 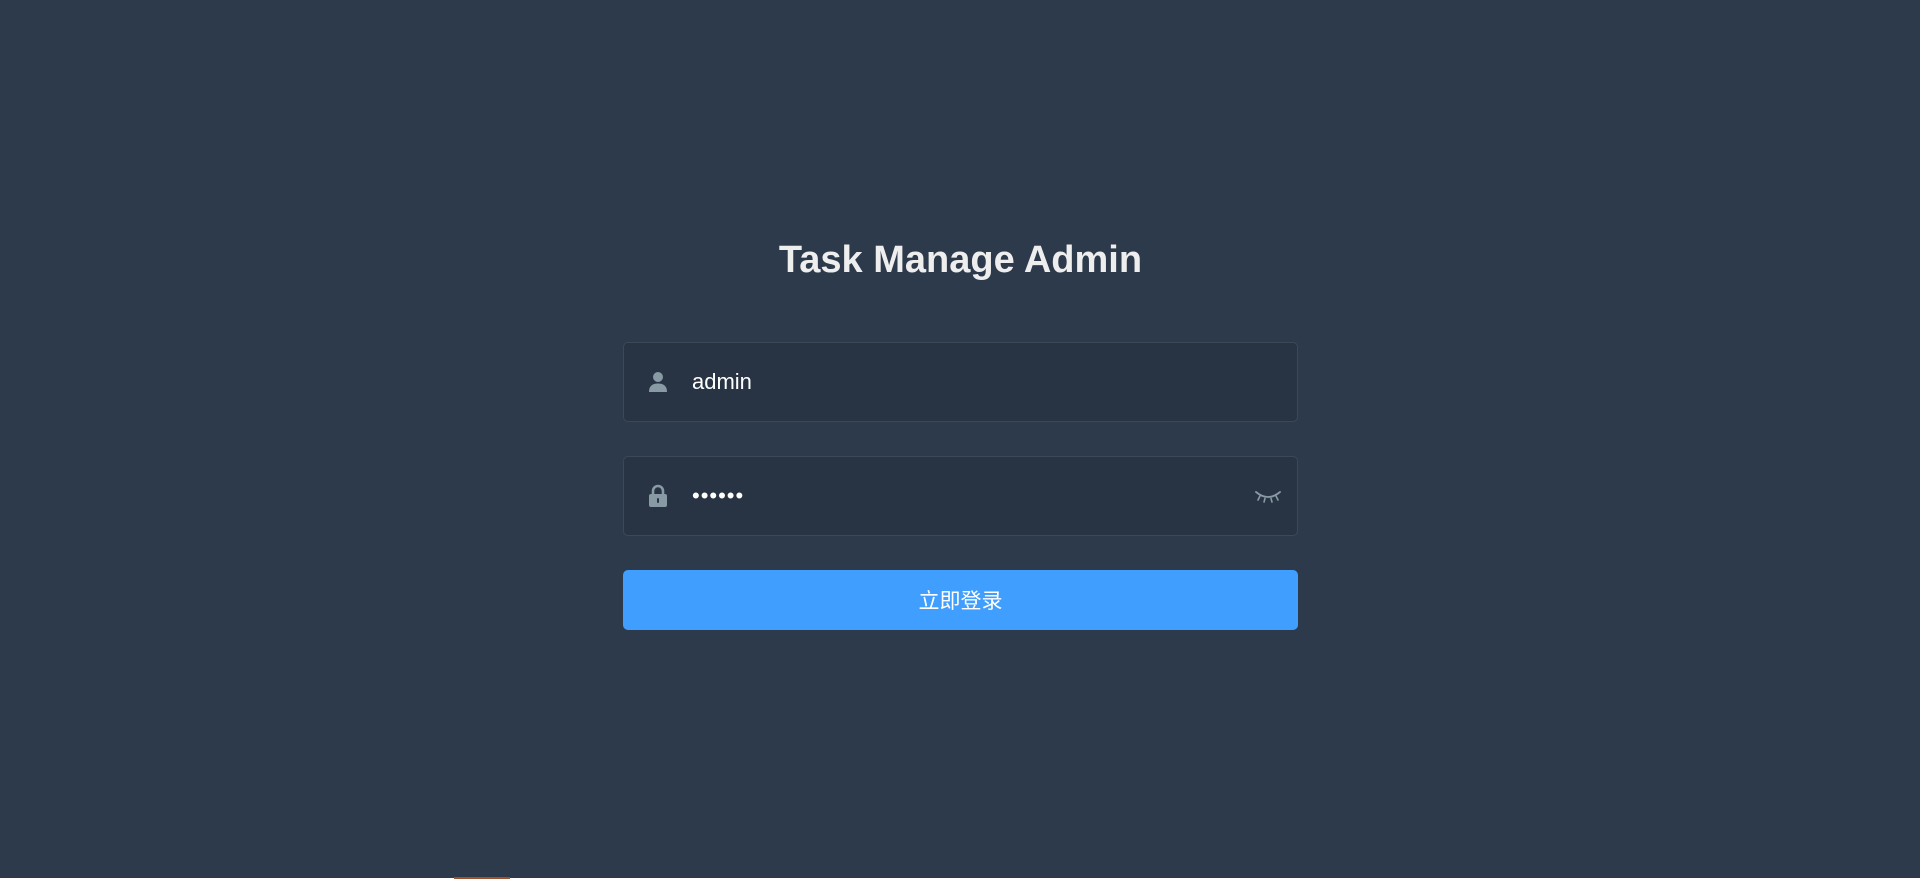 What do you see at coordinates (973, 496) in the screenshot?
I see `password-input: ••••••` at bounding box center [973, 496].